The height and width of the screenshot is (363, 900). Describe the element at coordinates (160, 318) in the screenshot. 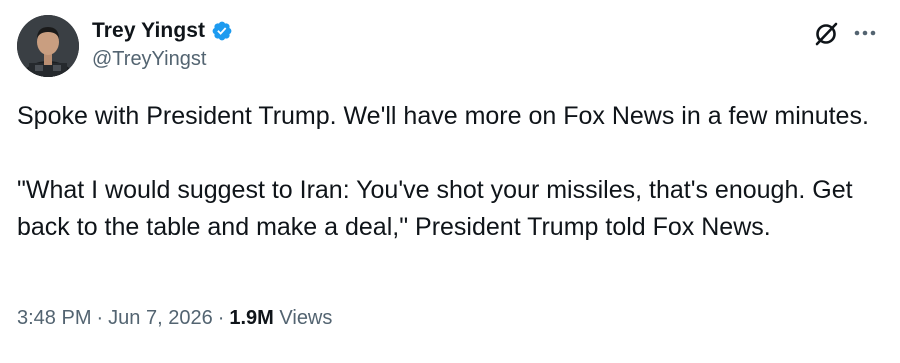

I see `tweet-date: Jun 7, 2026` at that location.